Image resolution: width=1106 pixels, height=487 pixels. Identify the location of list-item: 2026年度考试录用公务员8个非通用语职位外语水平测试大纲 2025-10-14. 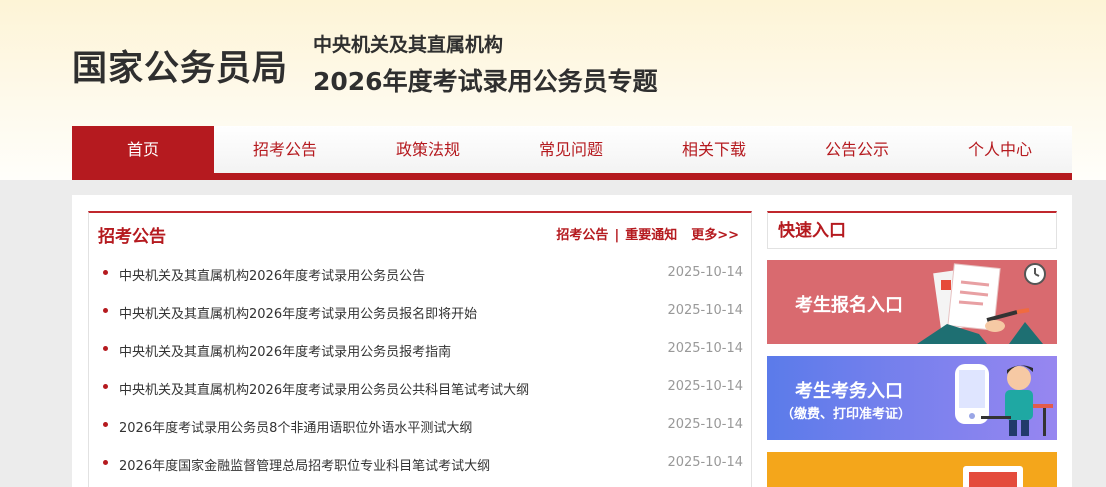
(421, 427).